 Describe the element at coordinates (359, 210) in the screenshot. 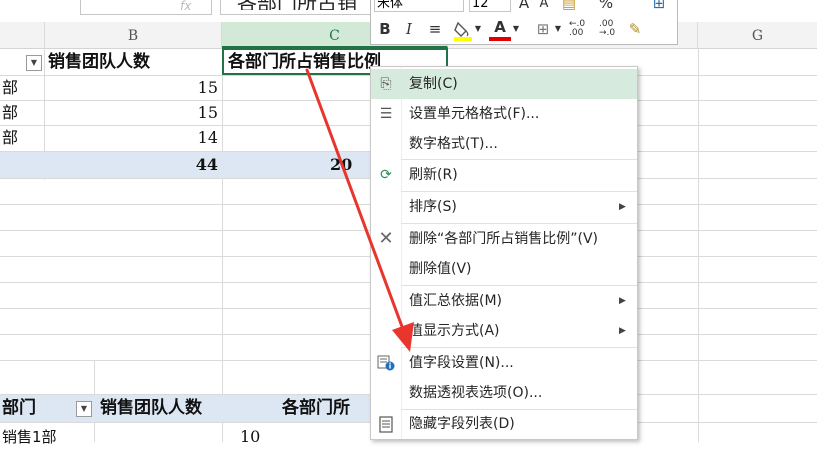

I see `annotation-arrow` at that location.